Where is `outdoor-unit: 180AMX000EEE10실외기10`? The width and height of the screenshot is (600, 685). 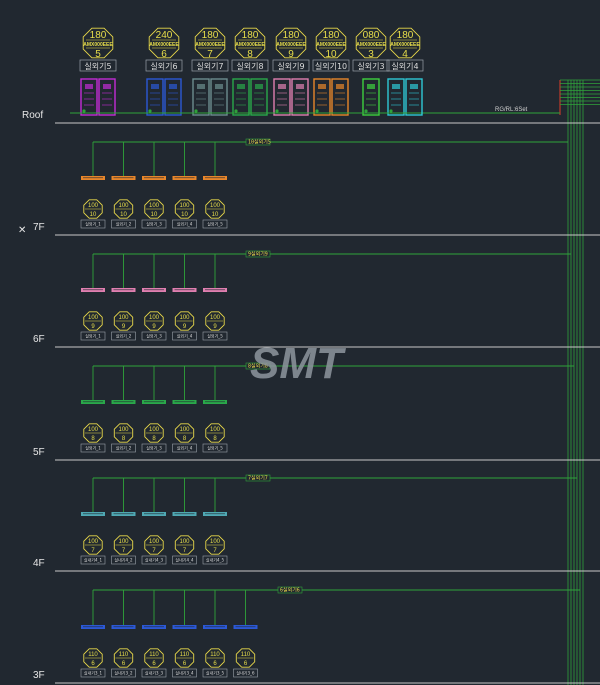 outdoor-unit: 180AMX000EEE10실외기10 is located at coordinates (331, 71).